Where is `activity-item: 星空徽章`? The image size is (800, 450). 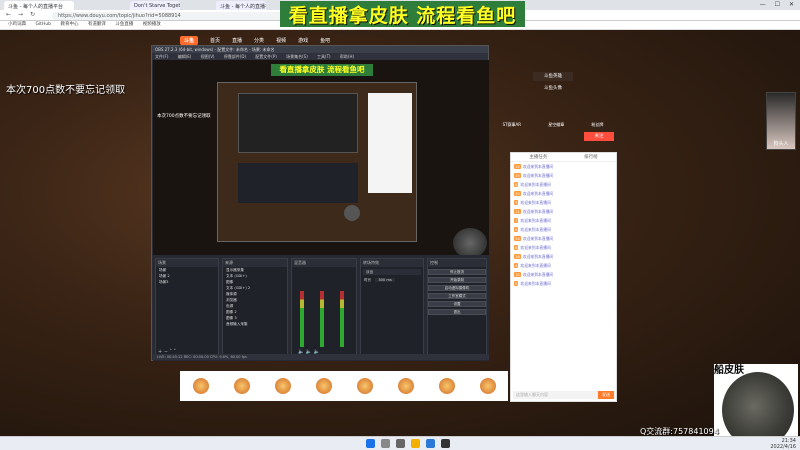
activity-item: 星空徽章 is located at coordinates (556, 125).